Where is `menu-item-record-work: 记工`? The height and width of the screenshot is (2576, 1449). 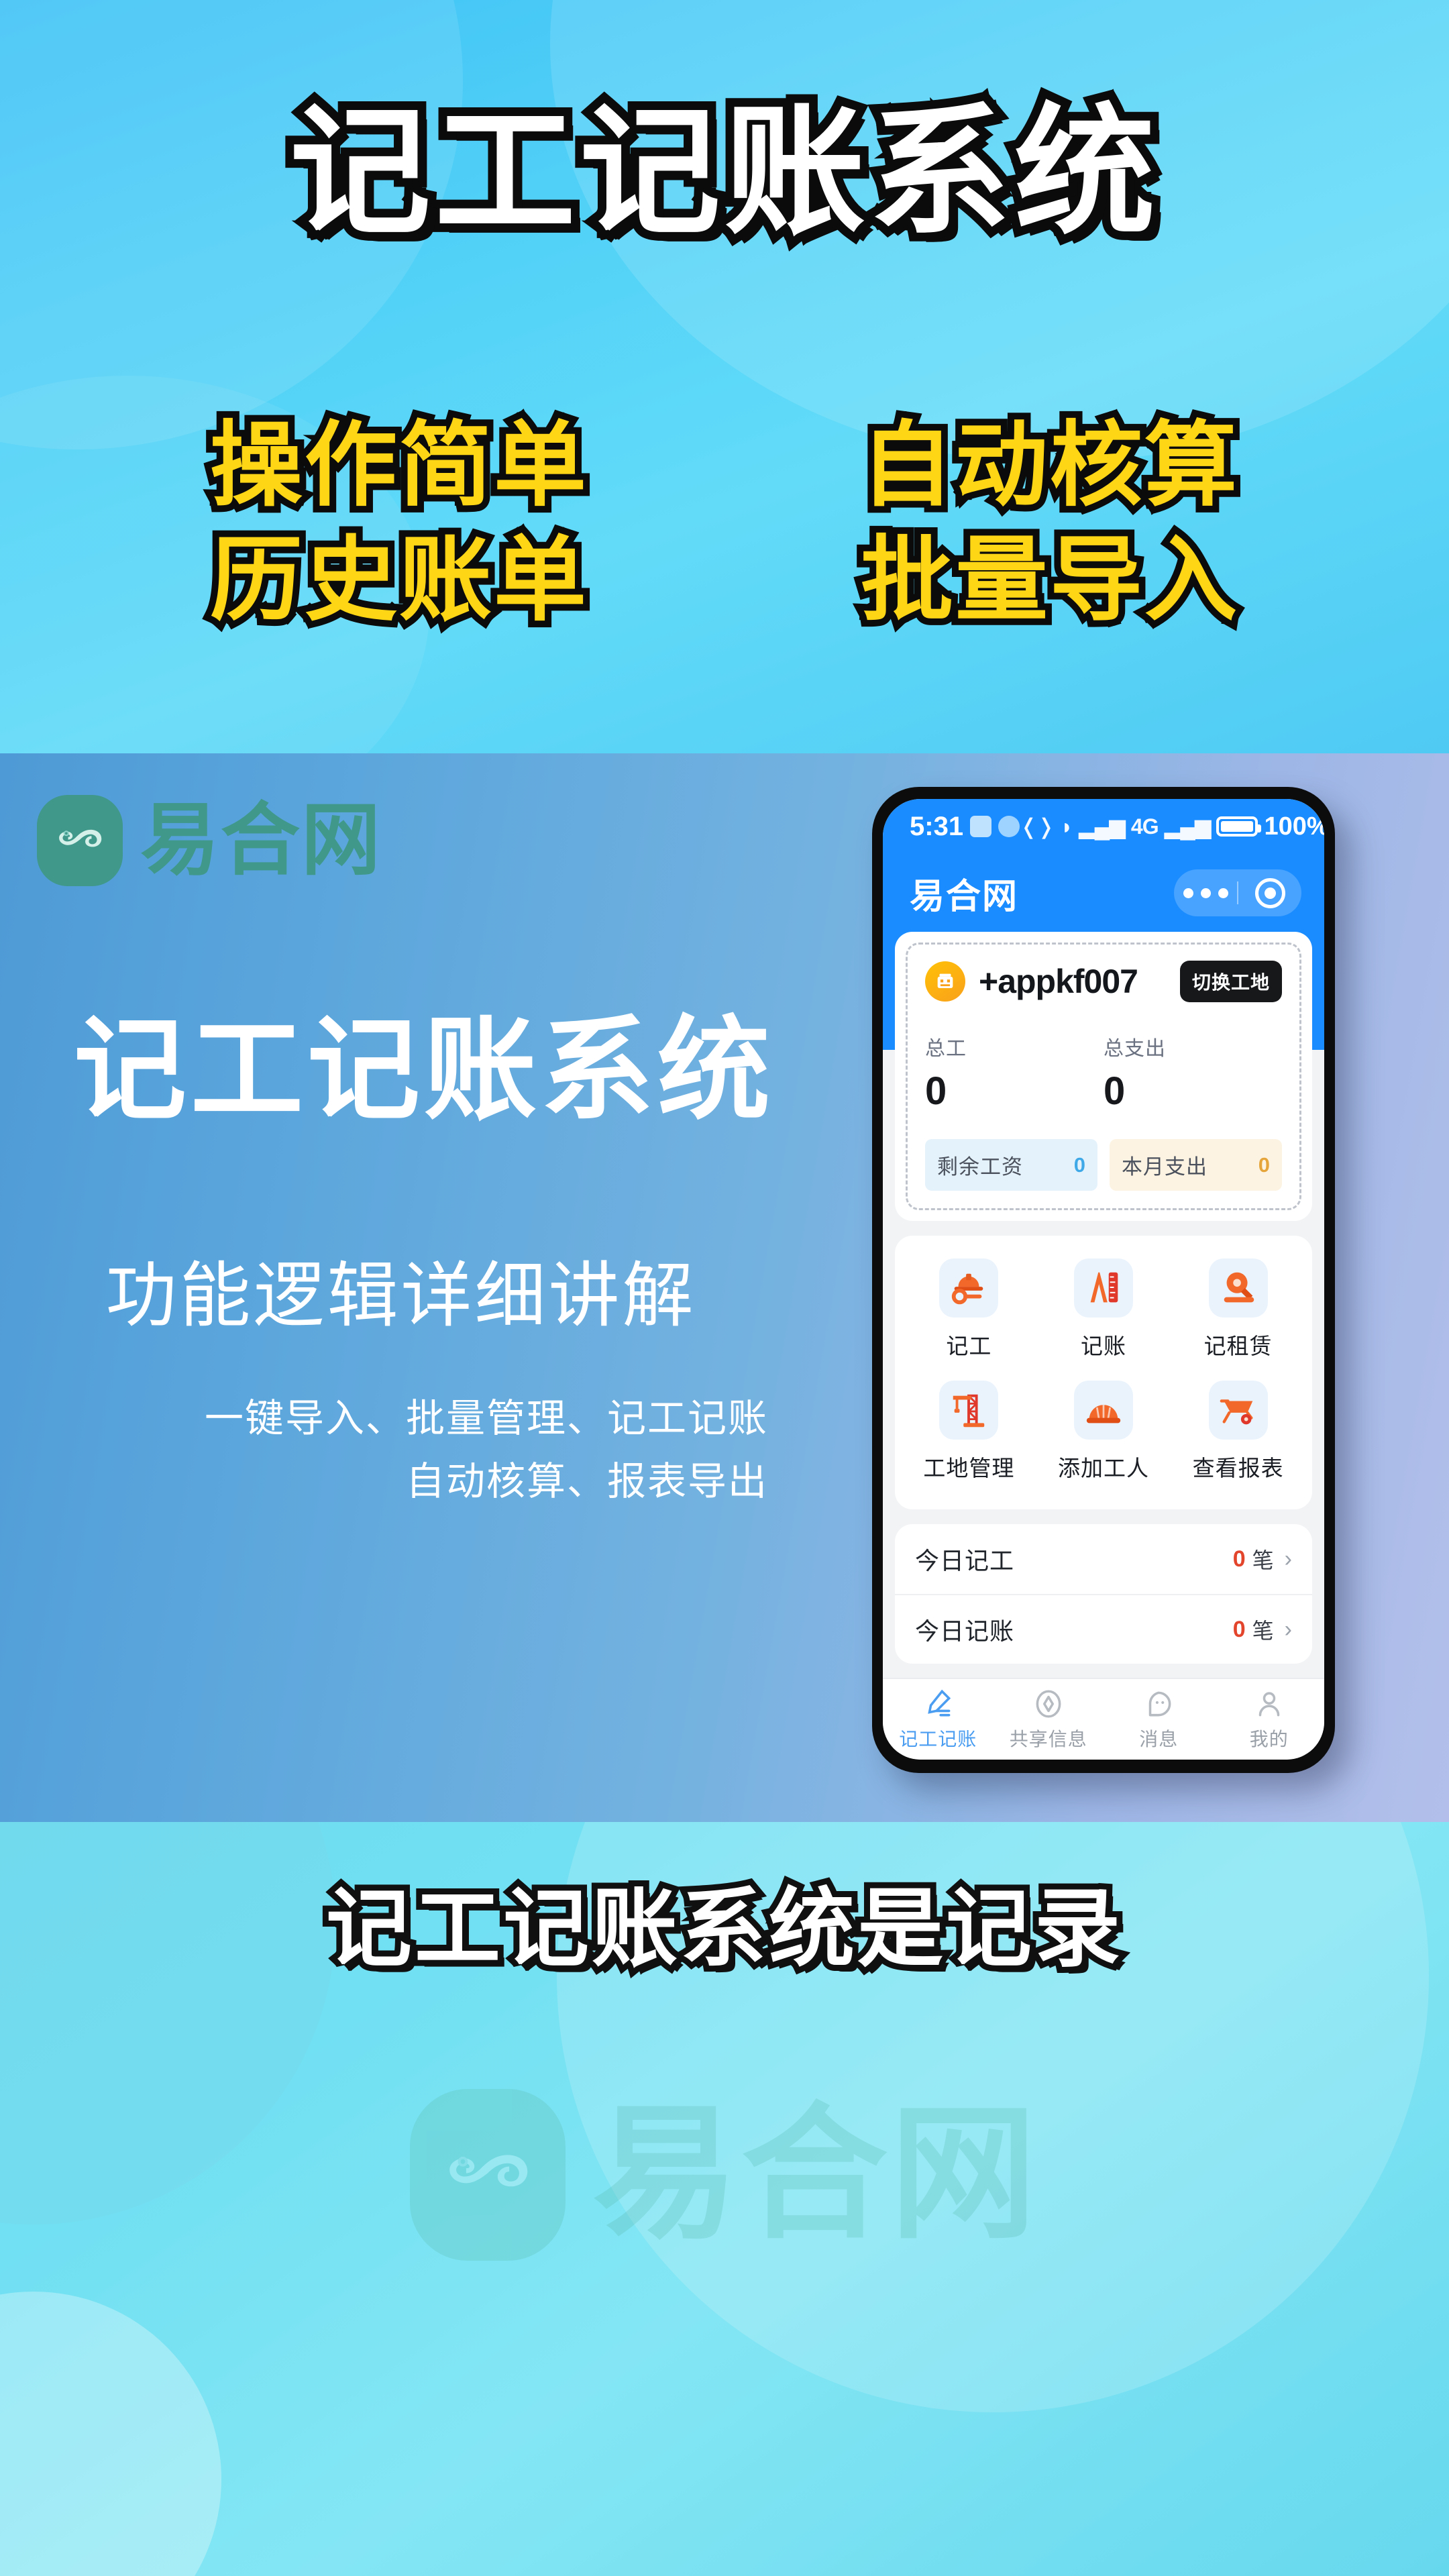
menu-item-record-work: 记工 is located at coordinates (969, 1309).